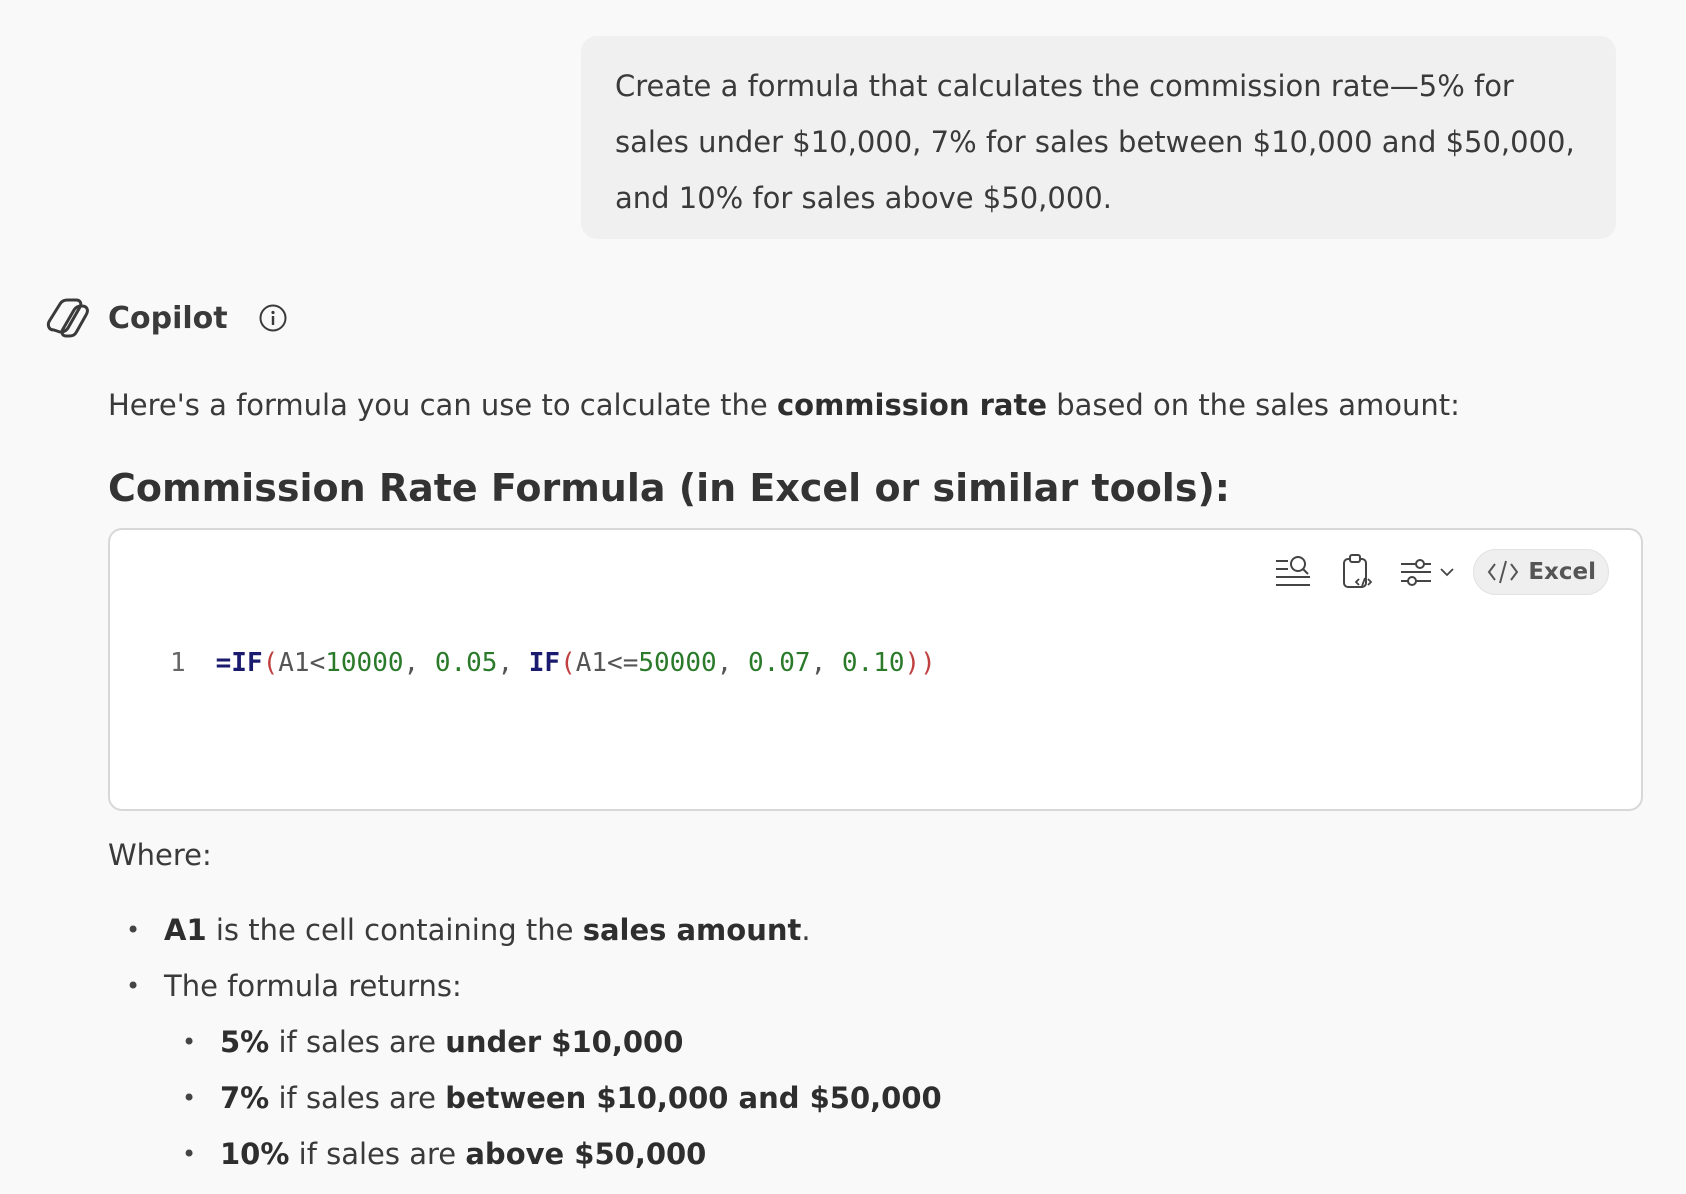 The height and width of the screenshot is (1194, 1686). I want to click on code-token-keyword: =IF, so click(239, 663).